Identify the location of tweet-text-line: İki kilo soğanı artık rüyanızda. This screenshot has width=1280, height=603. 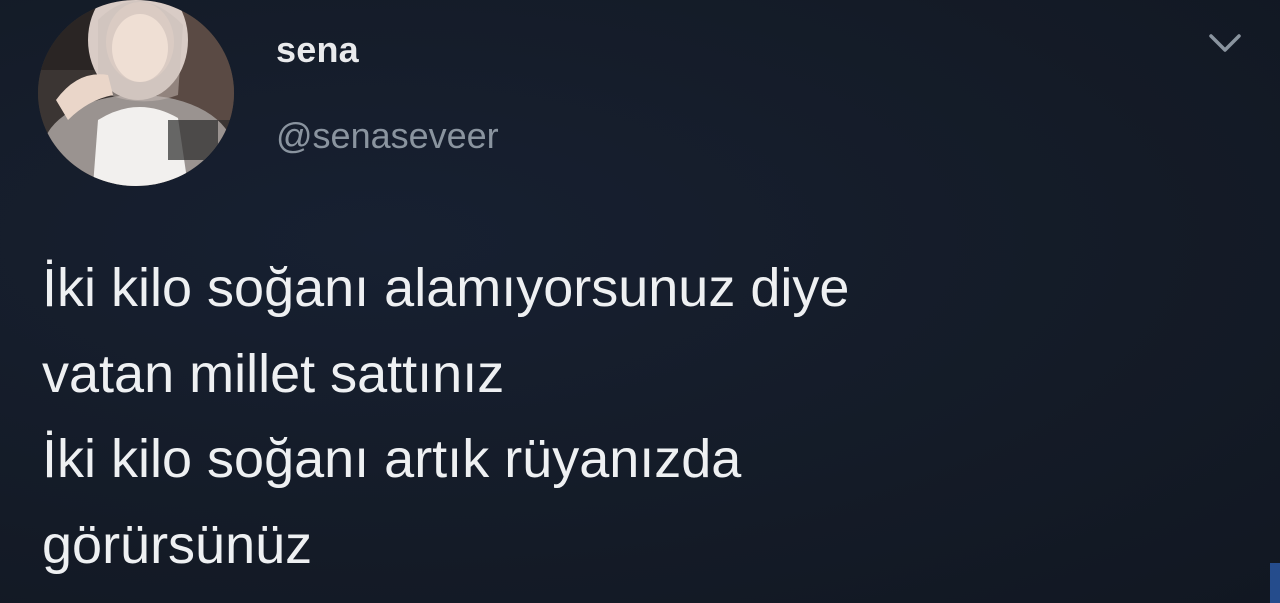
(392, 459).